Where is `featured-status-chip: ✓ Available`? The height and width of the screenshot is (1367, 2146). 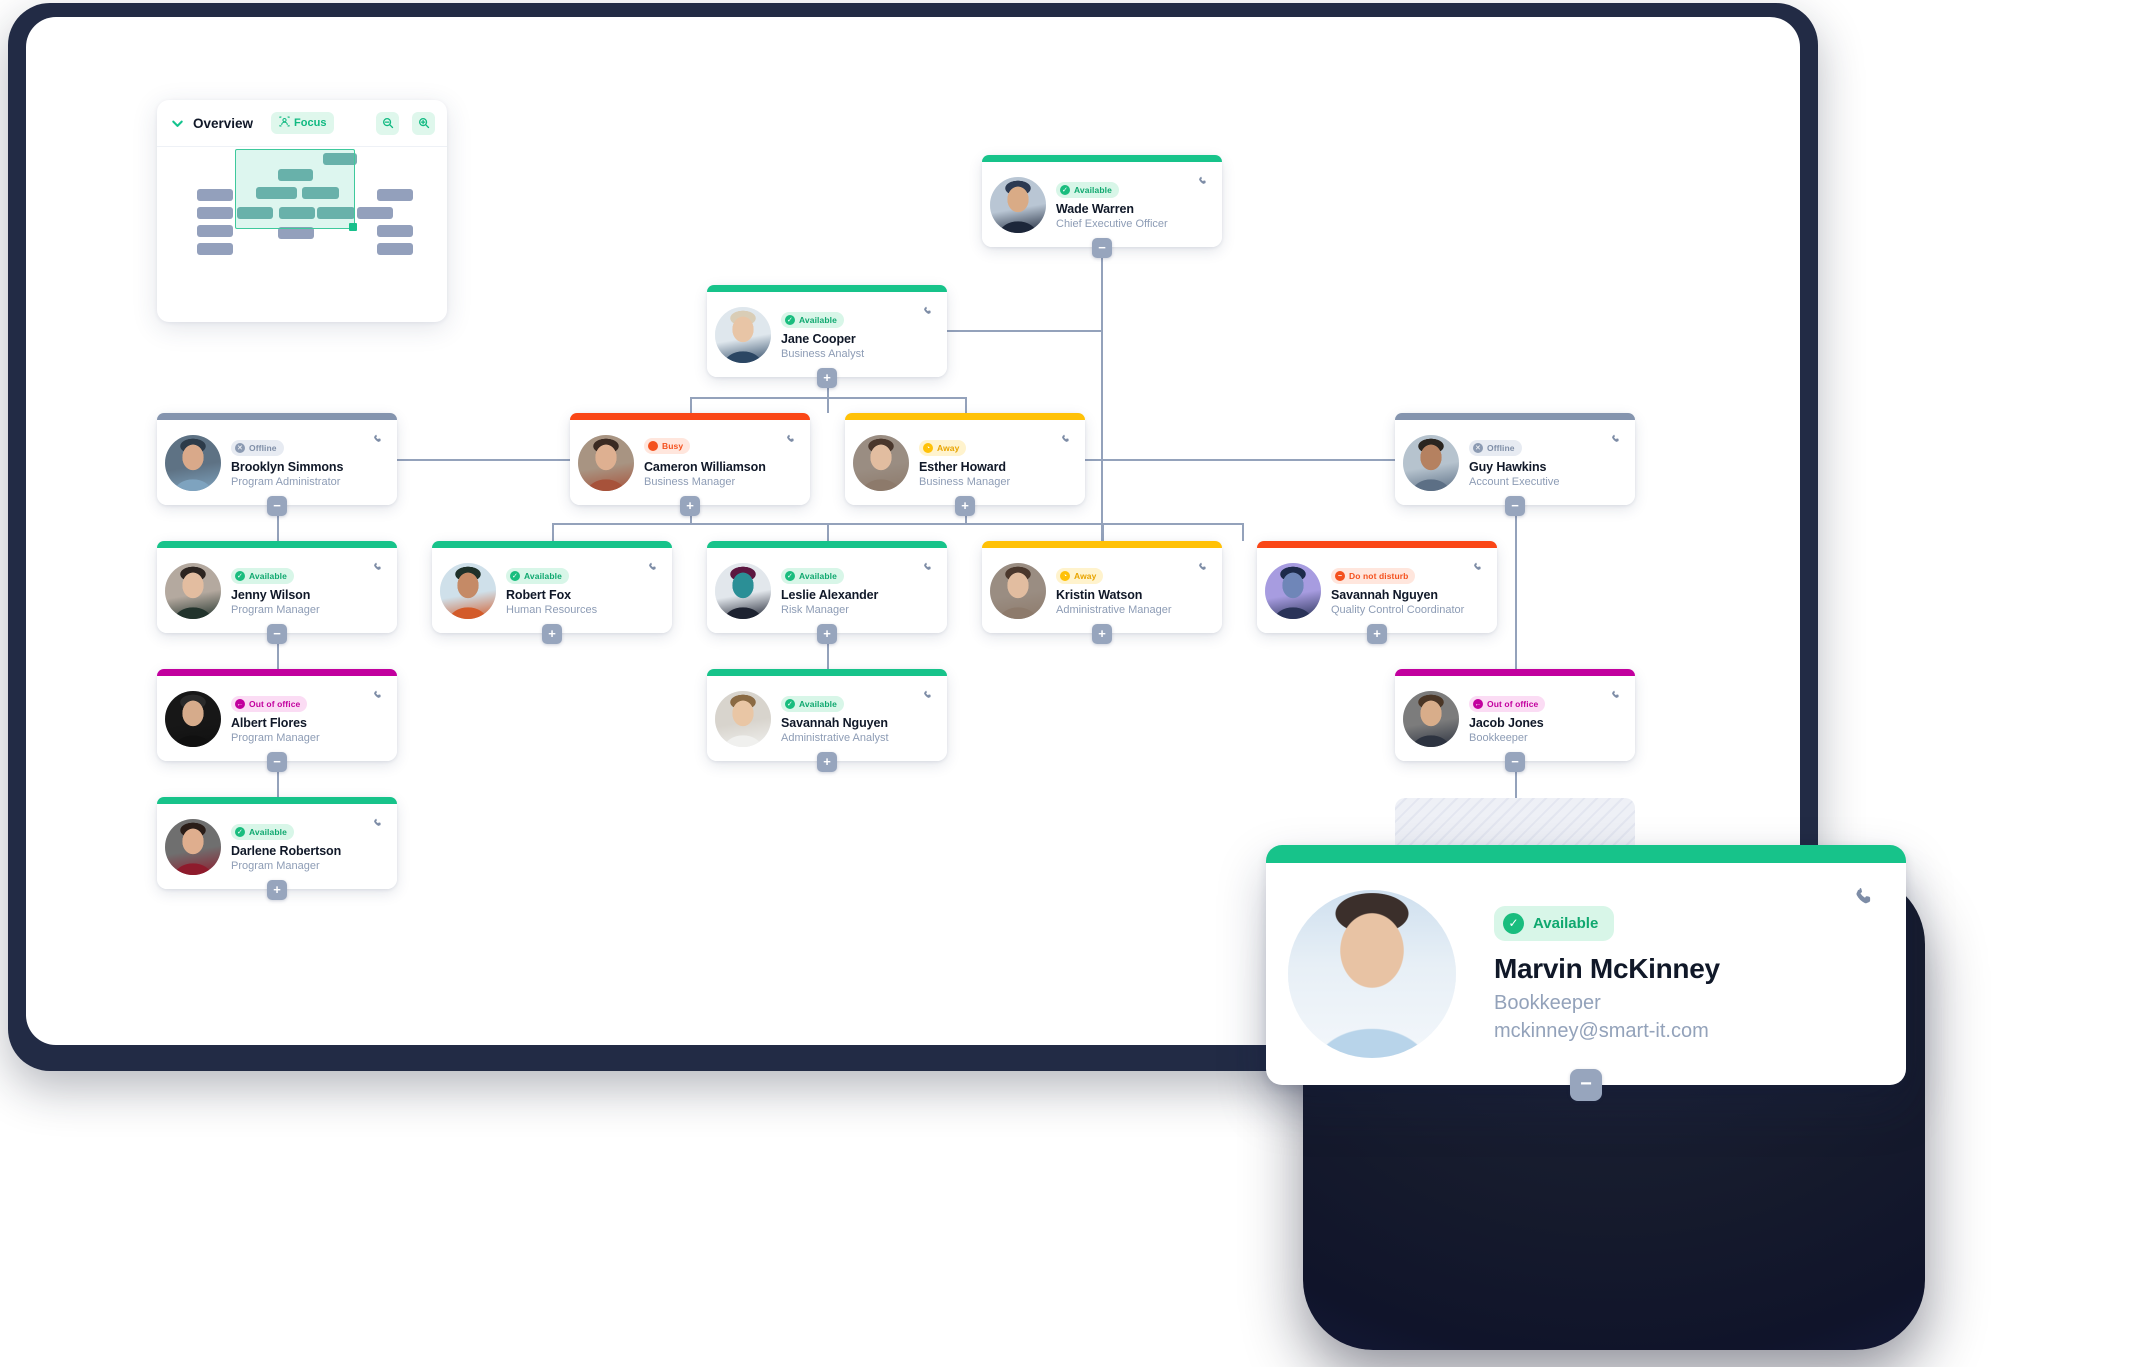
featured-status-chip: ✓ Available is located at coordinates (1554, 923).